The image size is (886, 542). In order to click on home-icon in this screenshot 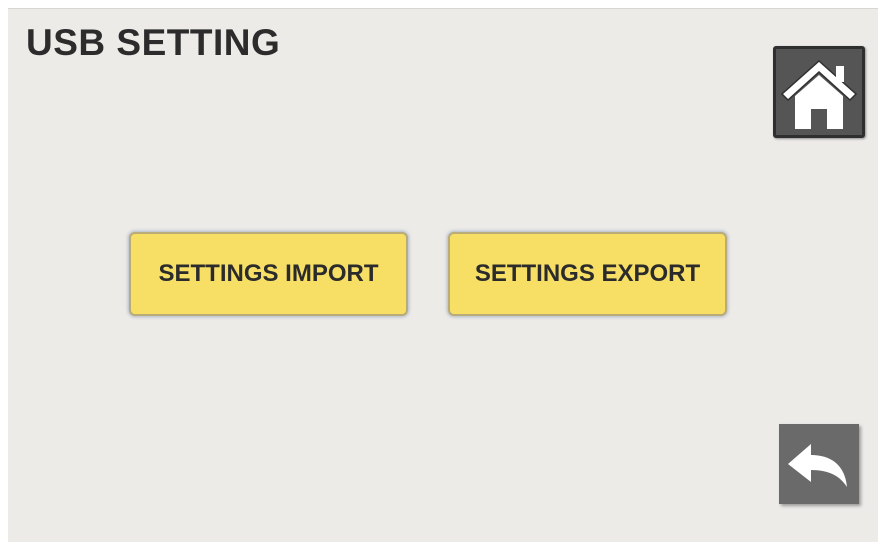, I will do `click(819, 94)`.